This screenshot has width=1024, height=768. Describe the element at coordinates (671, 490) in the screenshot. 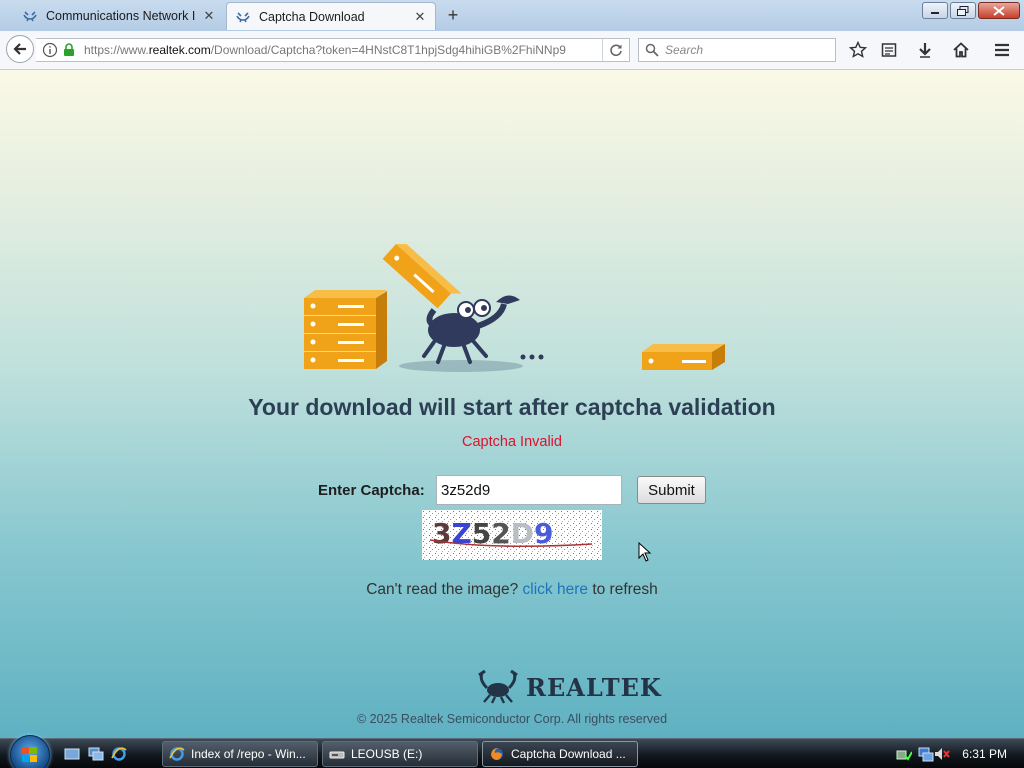

I see `submit-button: Submit` at that location.